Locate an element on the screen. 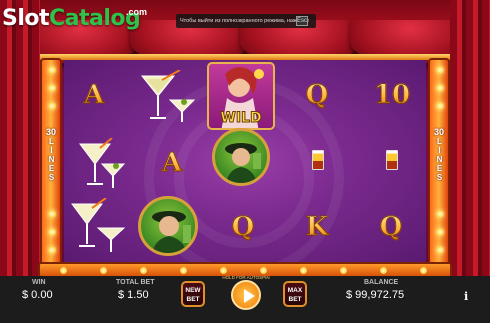 Image resolution: width=490 pixels, height=323 pixels. wild-symbol: WILD is located at coordinates (241, 96).